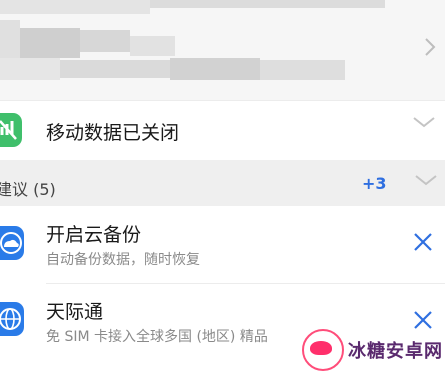  Describe the element at coordinates (430, 50) in the screenshot. I see `chevron-right-icon` at that location.